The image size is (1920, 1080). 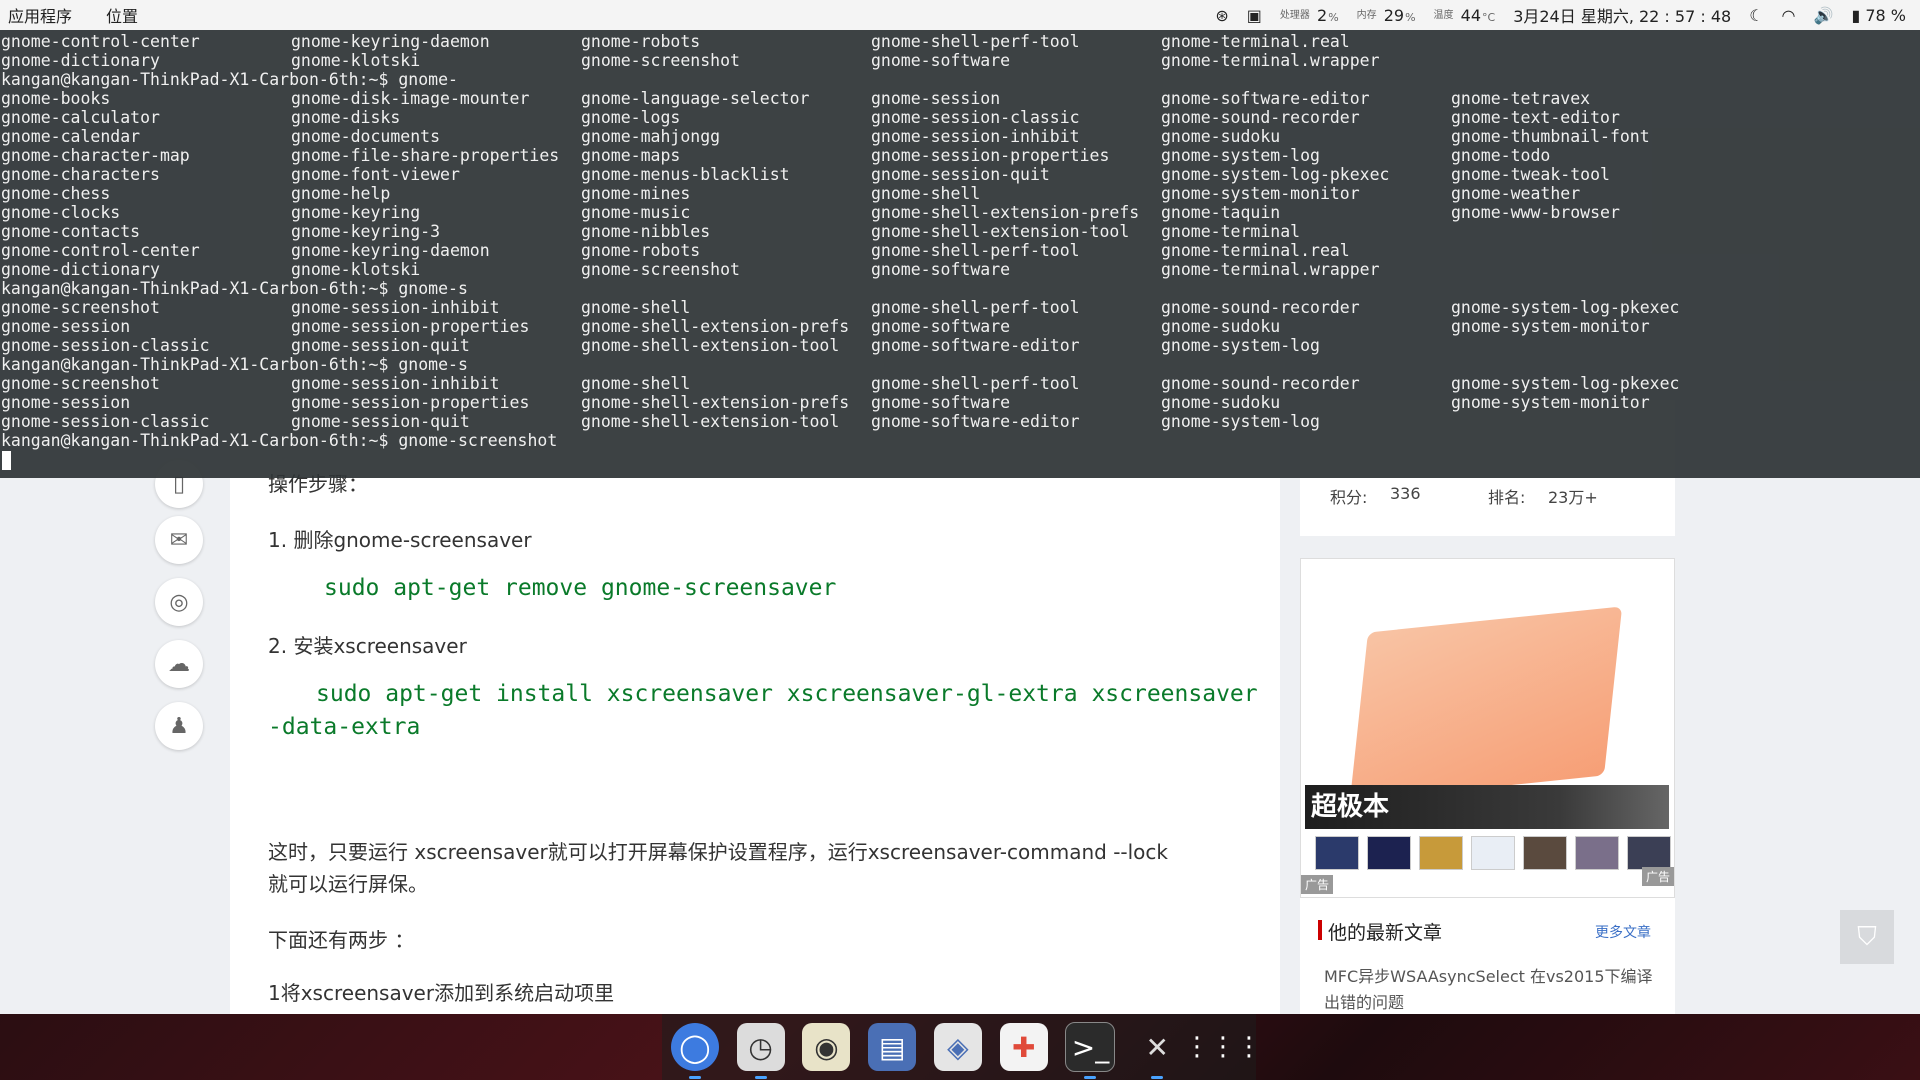 What do you see at coordinates (66, 402) in the screenshot?
I see `terminal-cell: gnome-session` at bounding box center [66, 402].